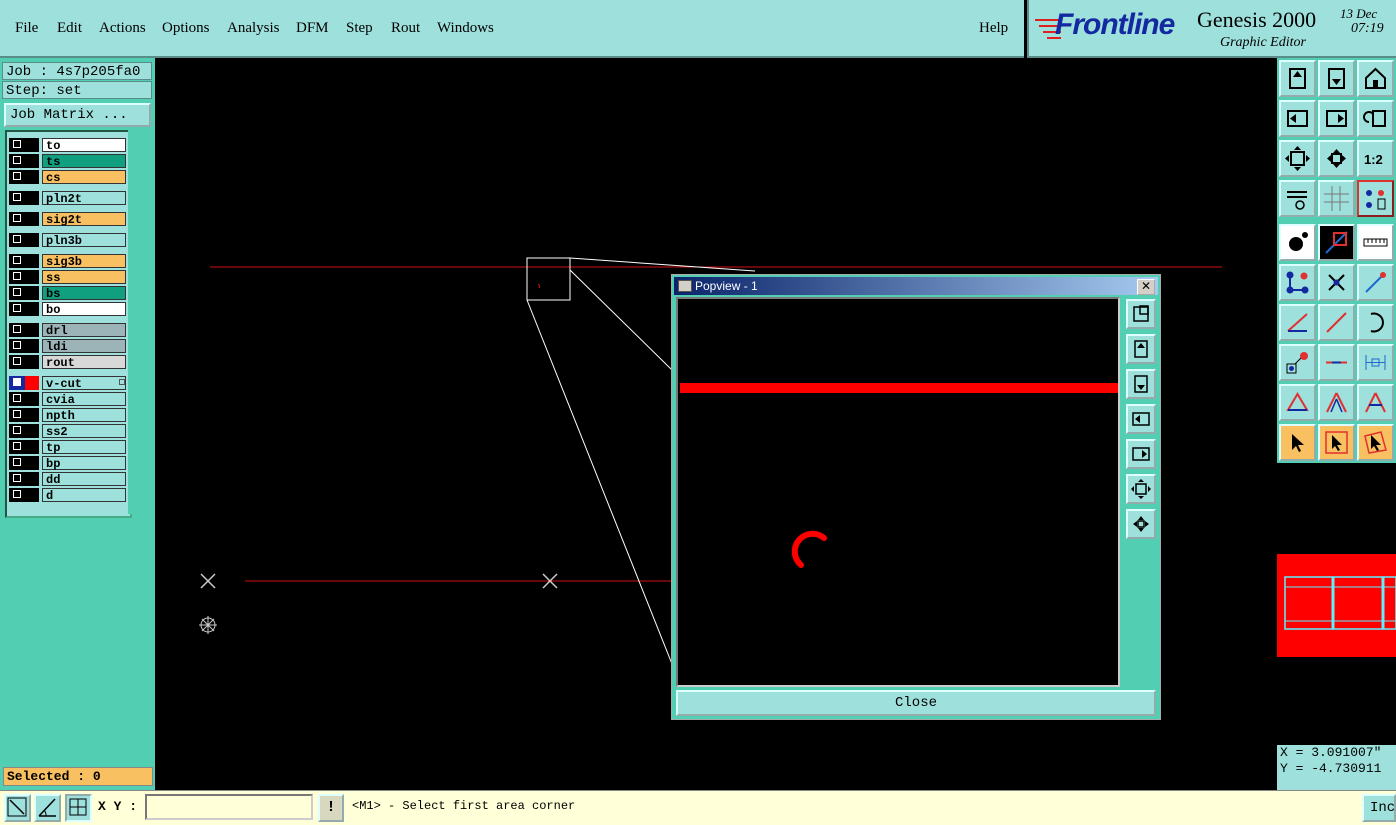 This screenshot has height=825, width=1396. What do you see at coordinates (1336, 242) in the screenshot?
I see `measure-line-button` at bounding box center [1336, 242].